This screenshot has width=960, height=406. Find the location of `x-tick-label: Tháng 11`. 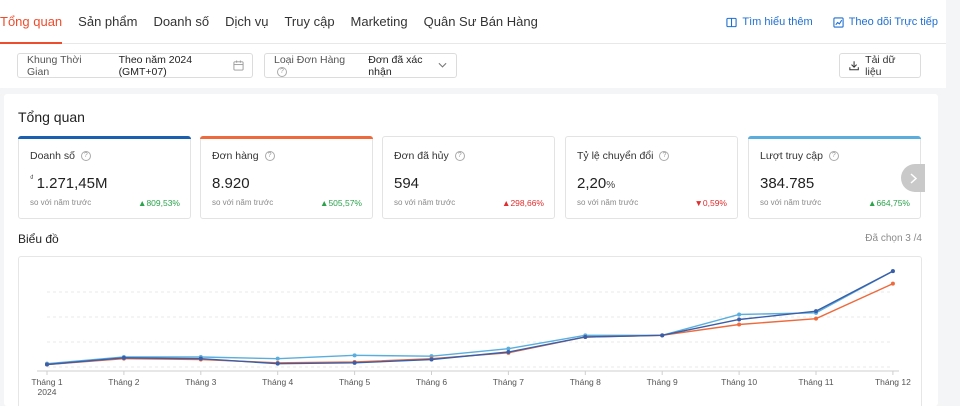

x-tick-label: Tháng 11 is located at coordinates (816, 382).